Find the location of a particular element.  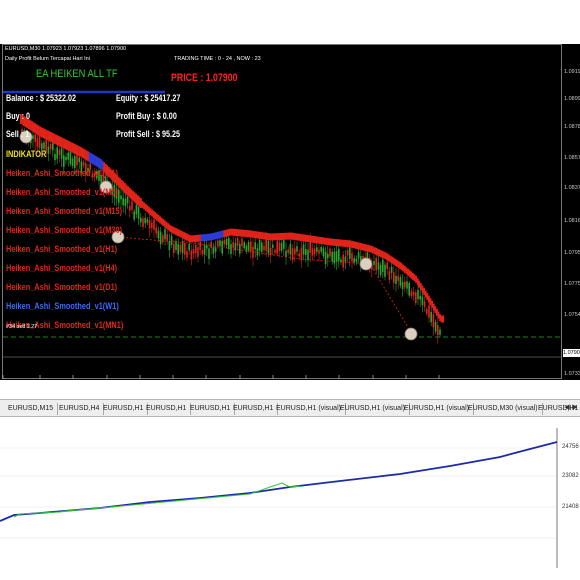

y-axis-tick-label: 1.07540 is located at coordinates (572, 315).